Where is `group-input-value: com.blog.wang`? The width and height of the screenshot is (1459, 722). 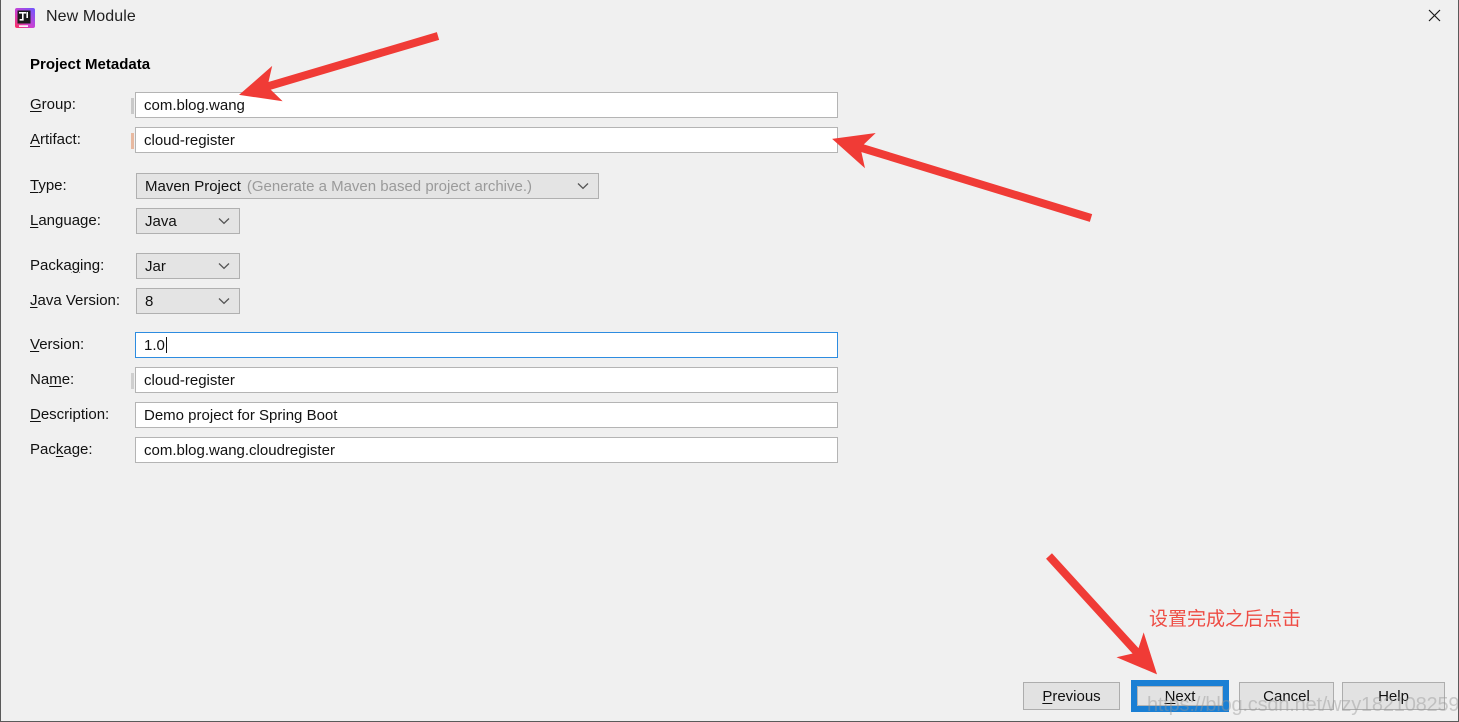
group-input-value: com.blog.wang is located at coordinates (194, 105).